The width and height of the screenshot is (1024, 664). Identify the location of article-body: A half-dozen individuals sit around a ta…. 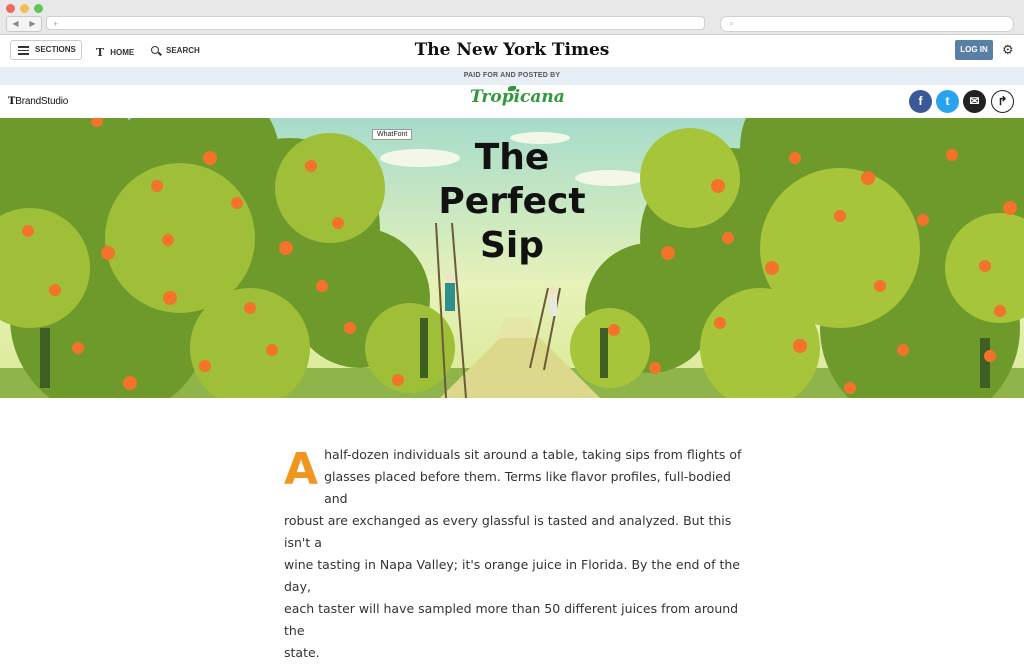
(514, 554).